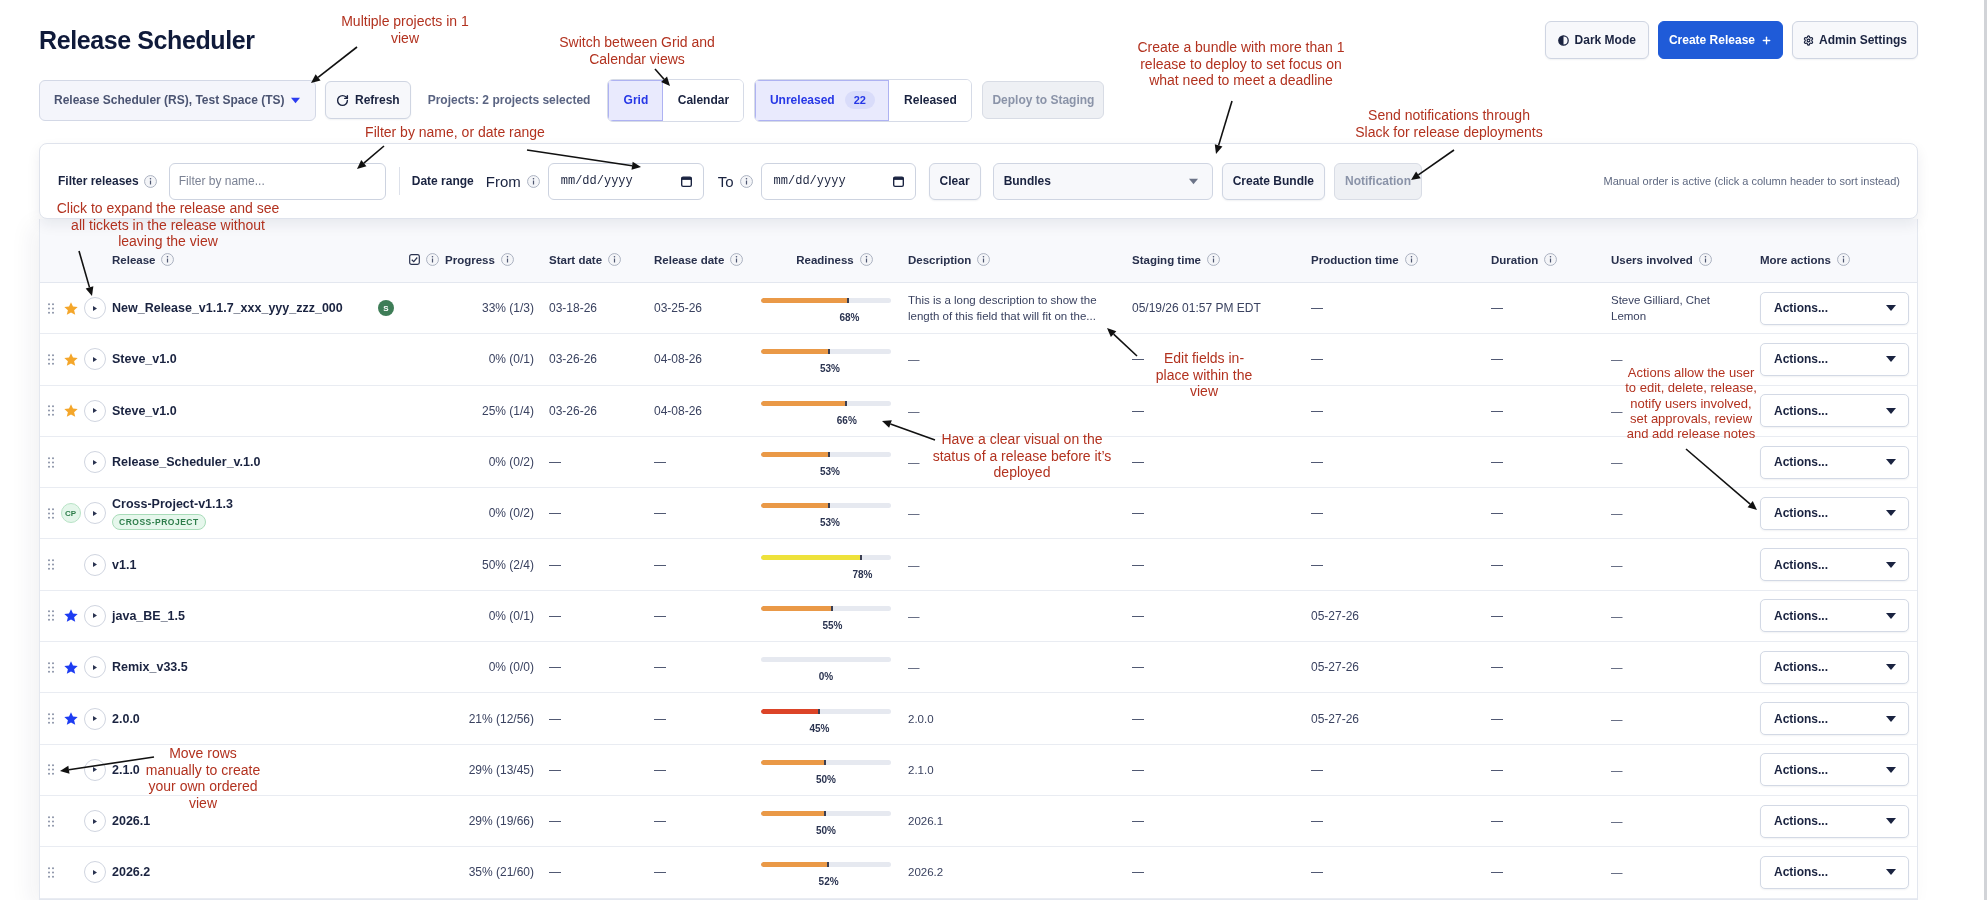 The width and height of the screenshot is (1987, 900). I want to click on column-header: Staging time, so click(1166, 259).